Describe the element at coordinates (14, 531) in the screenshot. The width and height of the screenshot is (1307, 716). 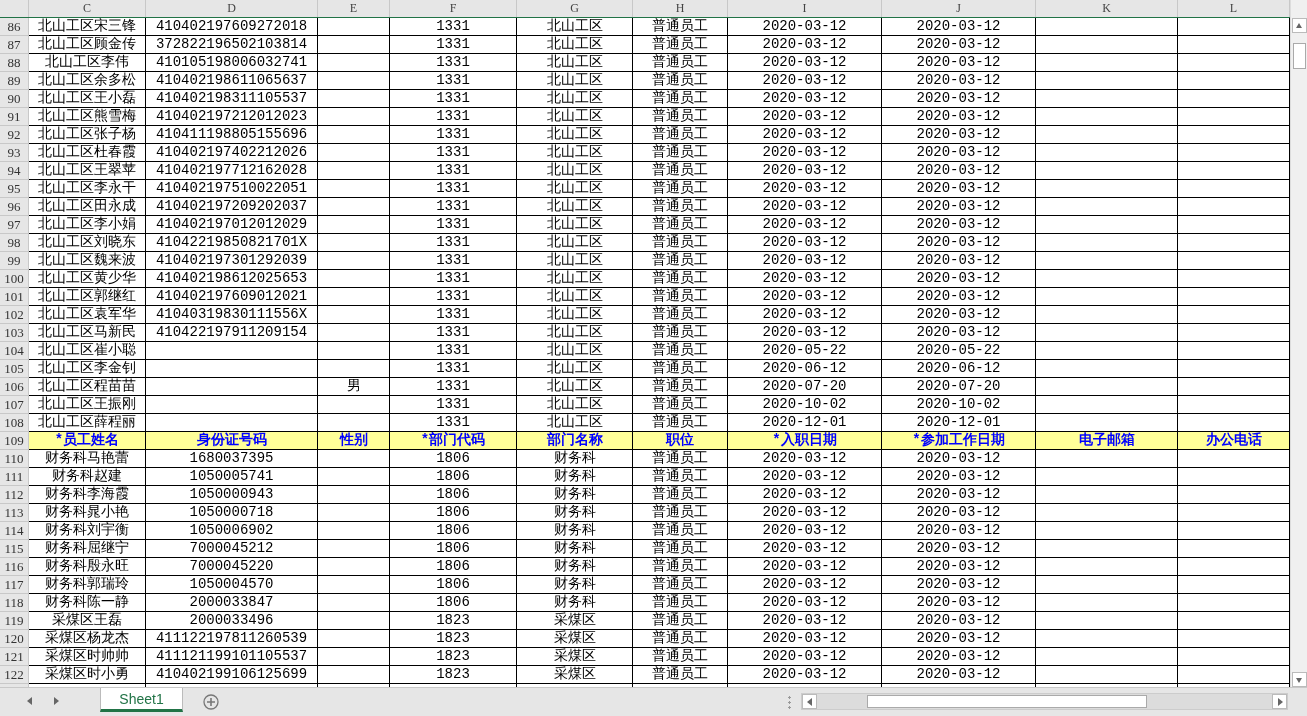
I see `row-number: 114` at that location.